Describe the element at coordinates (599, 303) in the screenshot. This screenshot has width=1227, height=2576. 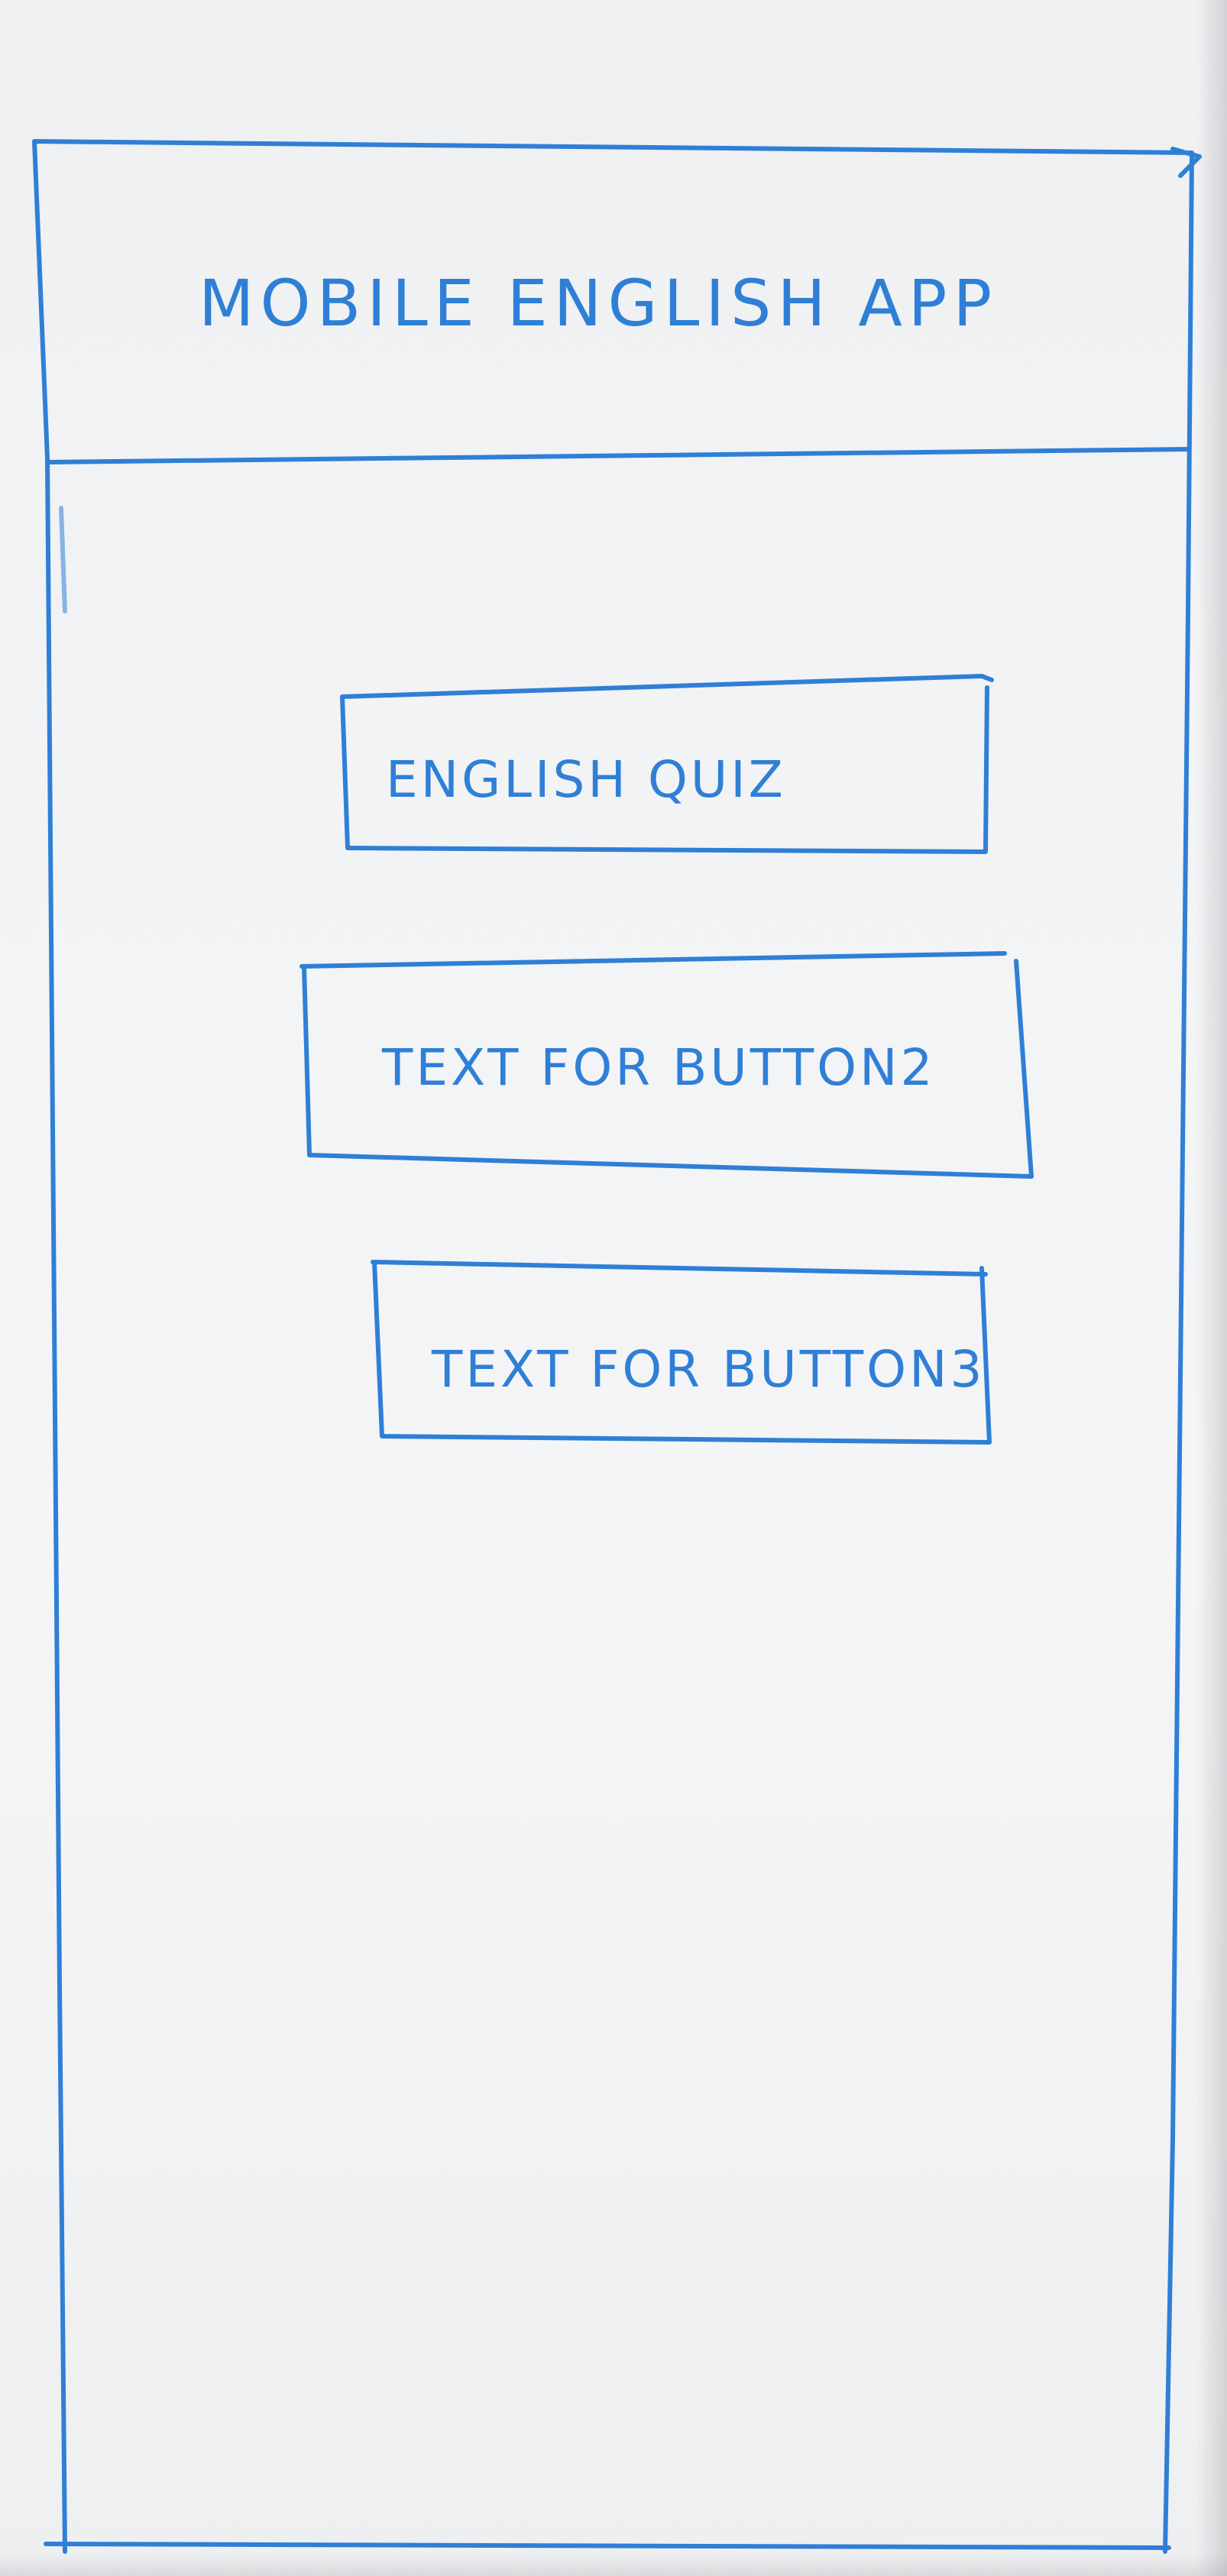
I see `app-title: MOBILE ENGLISH APP` at that location.